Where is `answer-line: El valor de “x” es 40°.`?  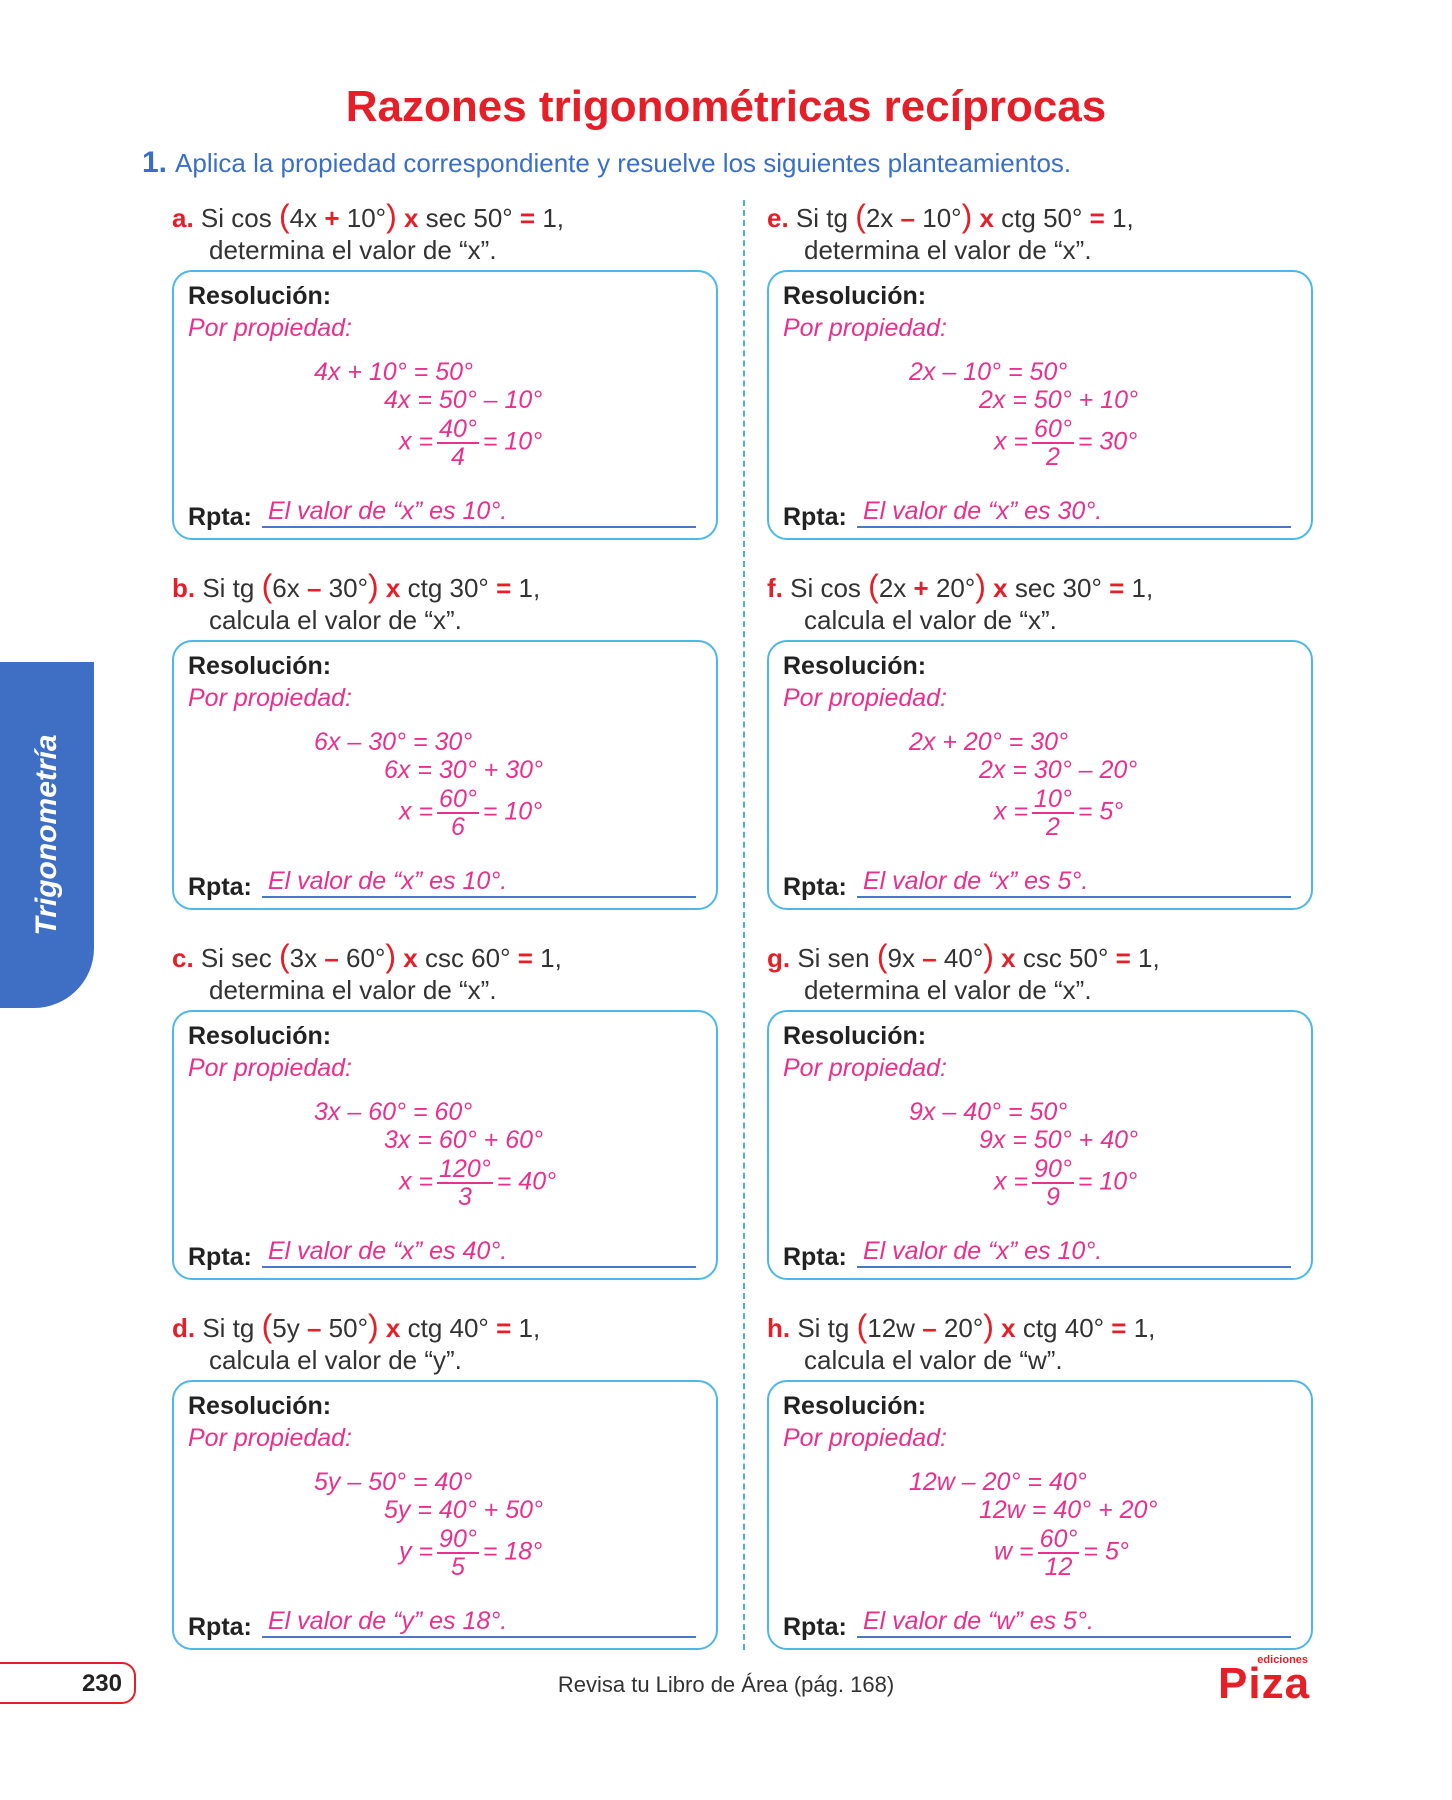
answer-line: El valor de “x” es 40°. is located at coordinates (479, 1252).